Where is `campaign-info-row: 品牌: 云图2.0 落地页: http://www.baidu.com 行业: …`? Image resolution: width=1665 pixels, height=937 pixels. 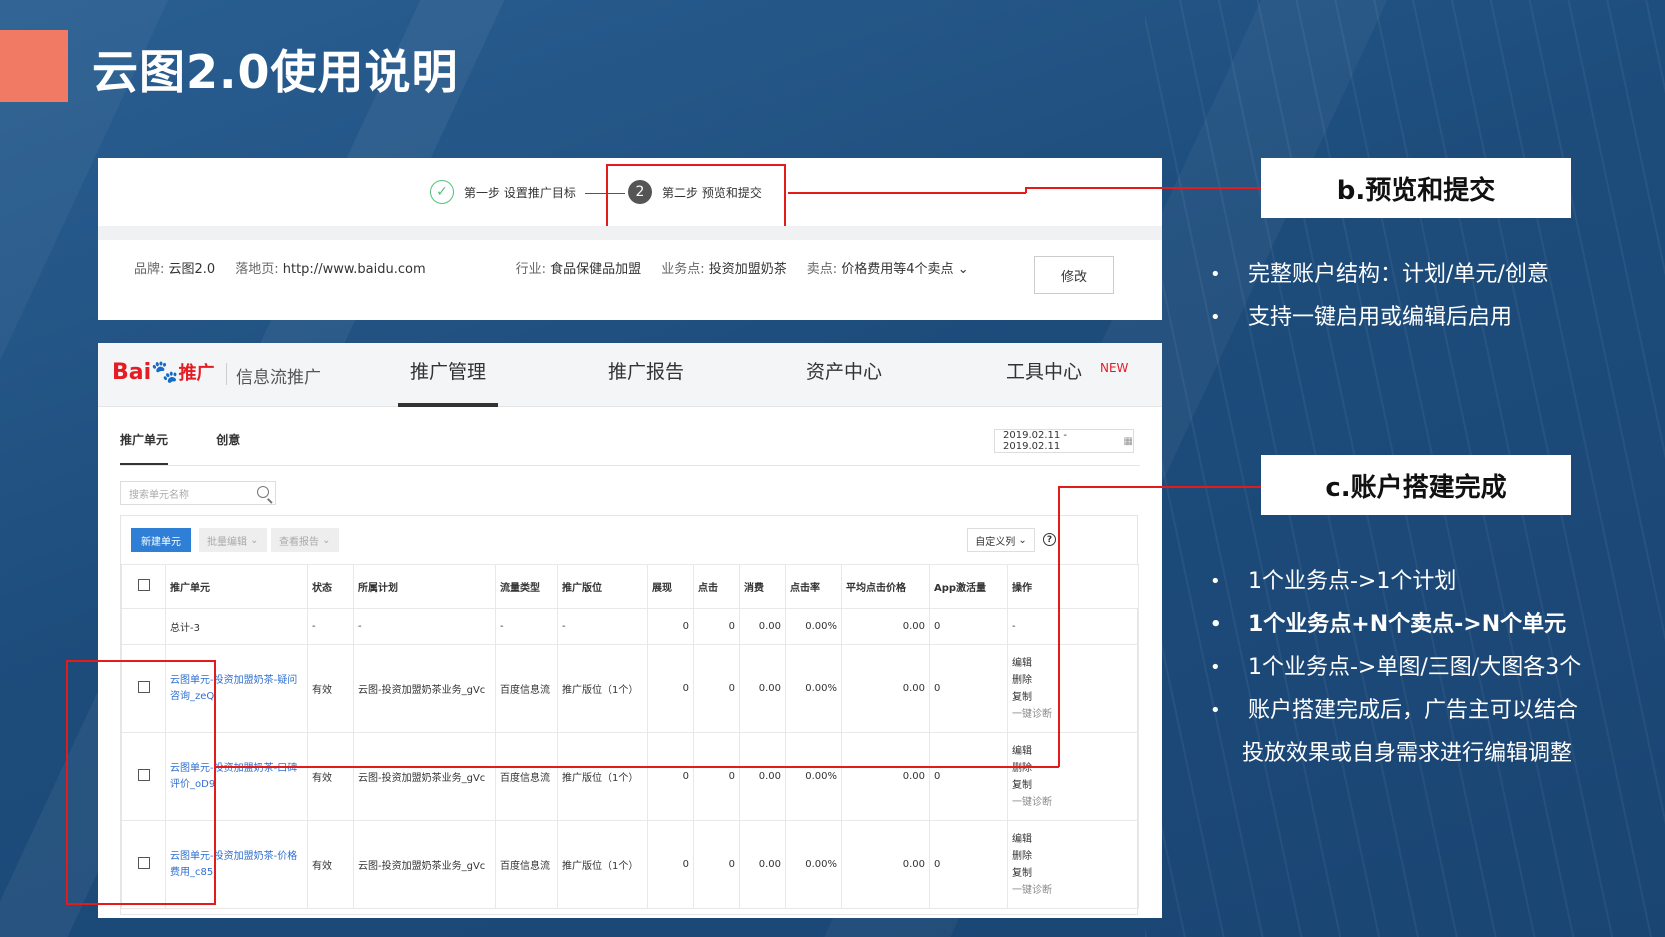 campaign-info-row: 品牌: 云图2.0 落地页: http://www.baidu.com 行业: … is located at coordinates (551, 267).